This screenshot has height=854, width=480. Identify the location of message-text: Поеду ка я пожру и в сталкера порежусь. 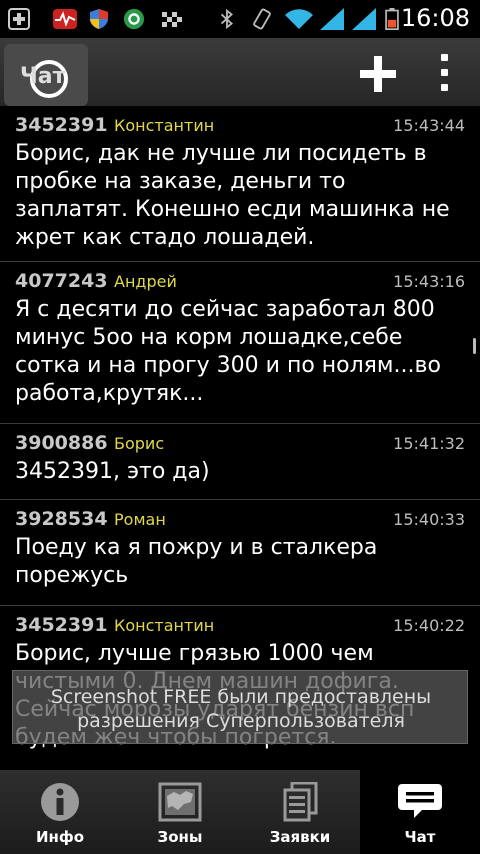
(196, 561).